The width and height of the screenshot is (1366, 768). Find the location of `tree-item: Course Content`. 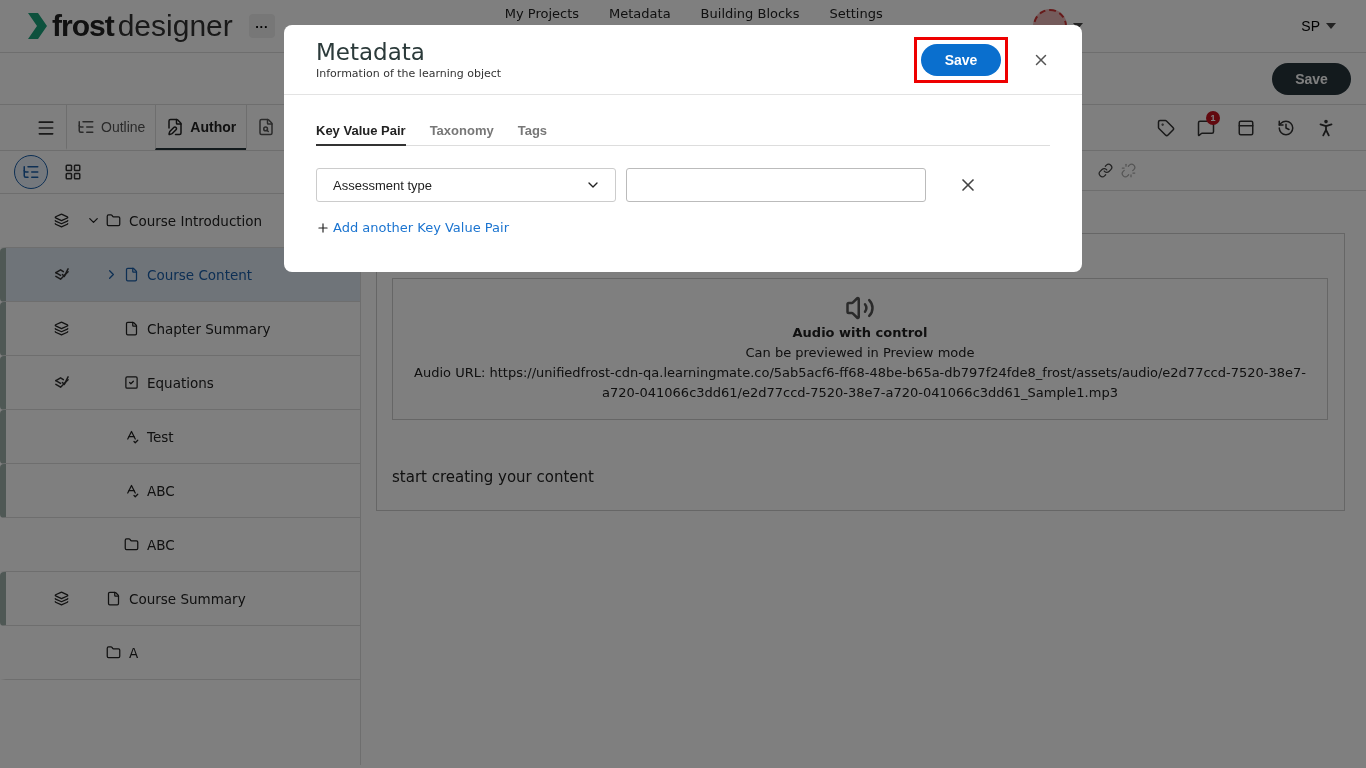

tree-item: Course Content is located at coordinates (180, 275).